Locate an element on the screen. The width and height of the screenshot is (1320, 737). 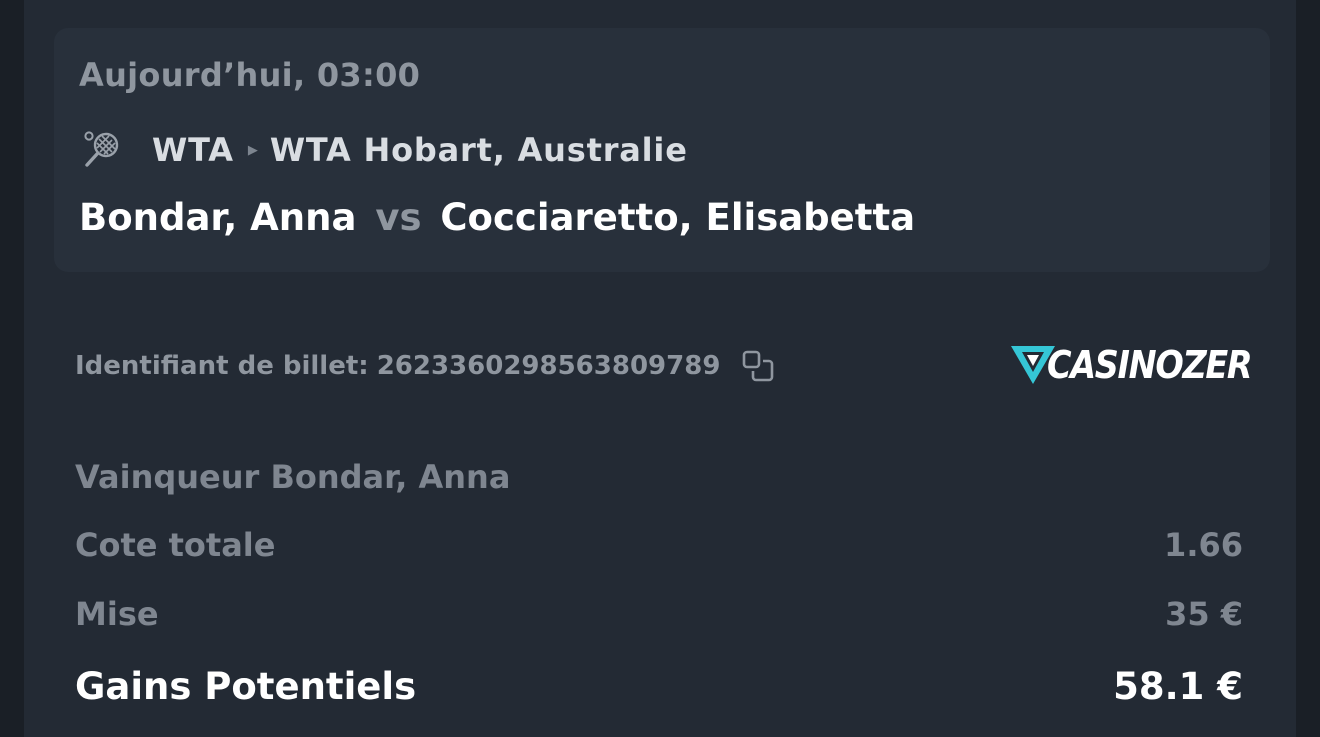
total-odds-label: Cote totale is located at coordinates (175, 545).